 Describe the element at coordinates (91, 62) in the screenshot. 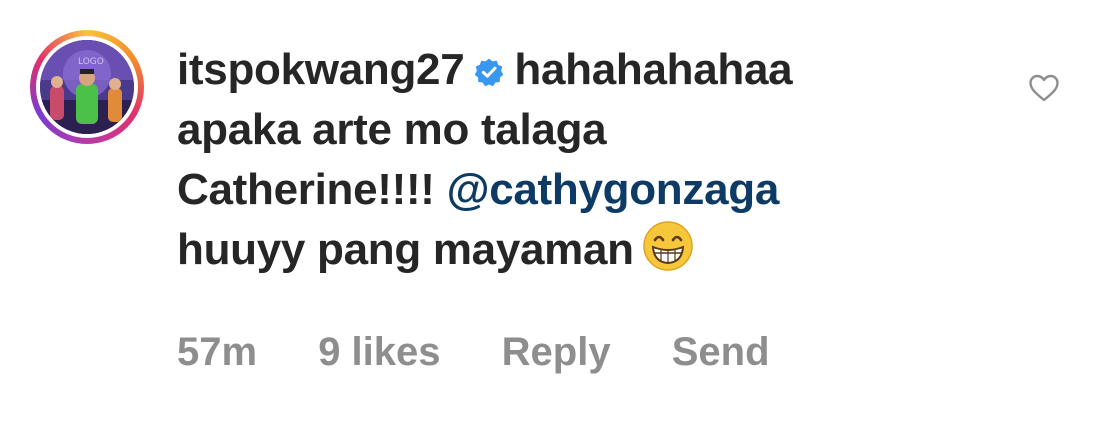

I see `svg-text: LOGO` at that location.